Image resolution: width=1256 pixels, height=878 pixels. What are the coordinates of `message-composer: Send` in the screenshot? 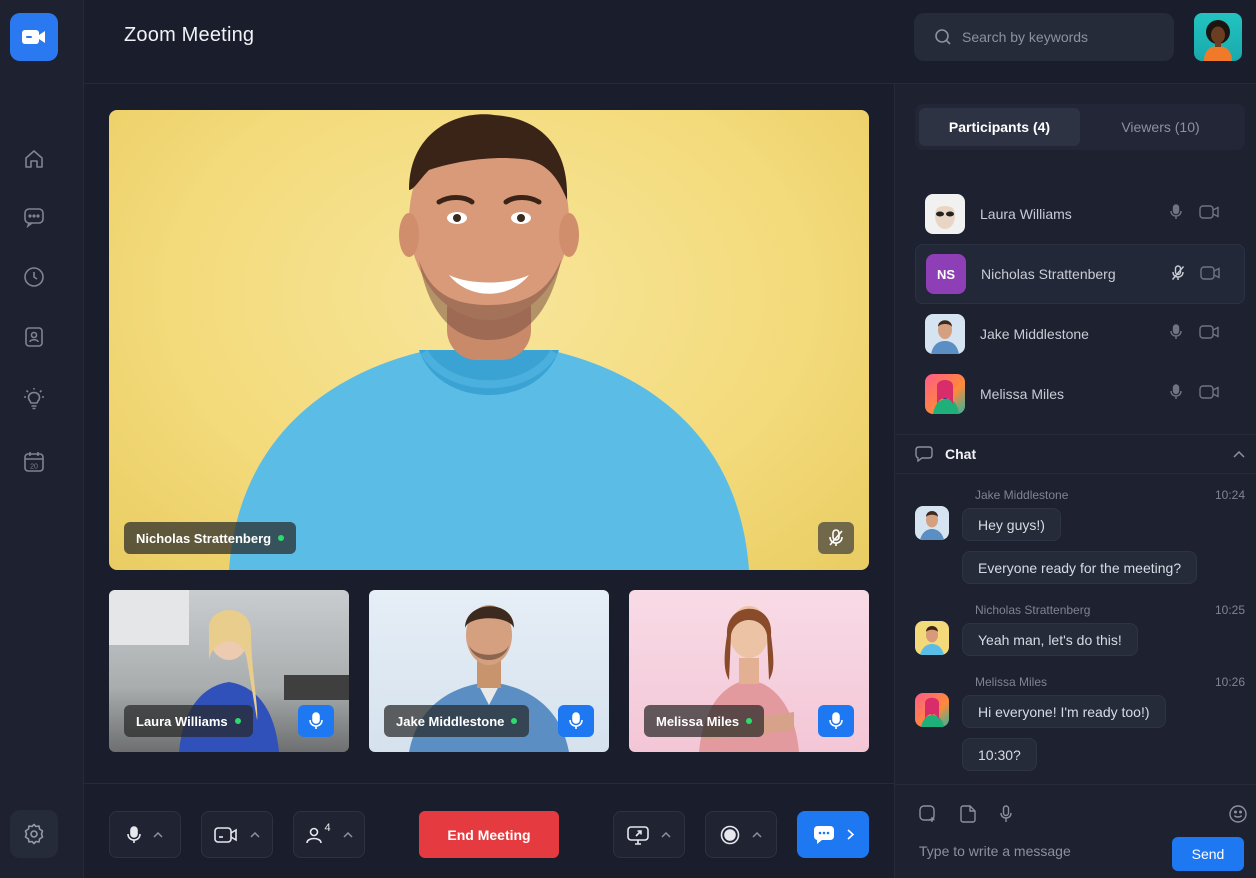 It's located at (1075, 831).